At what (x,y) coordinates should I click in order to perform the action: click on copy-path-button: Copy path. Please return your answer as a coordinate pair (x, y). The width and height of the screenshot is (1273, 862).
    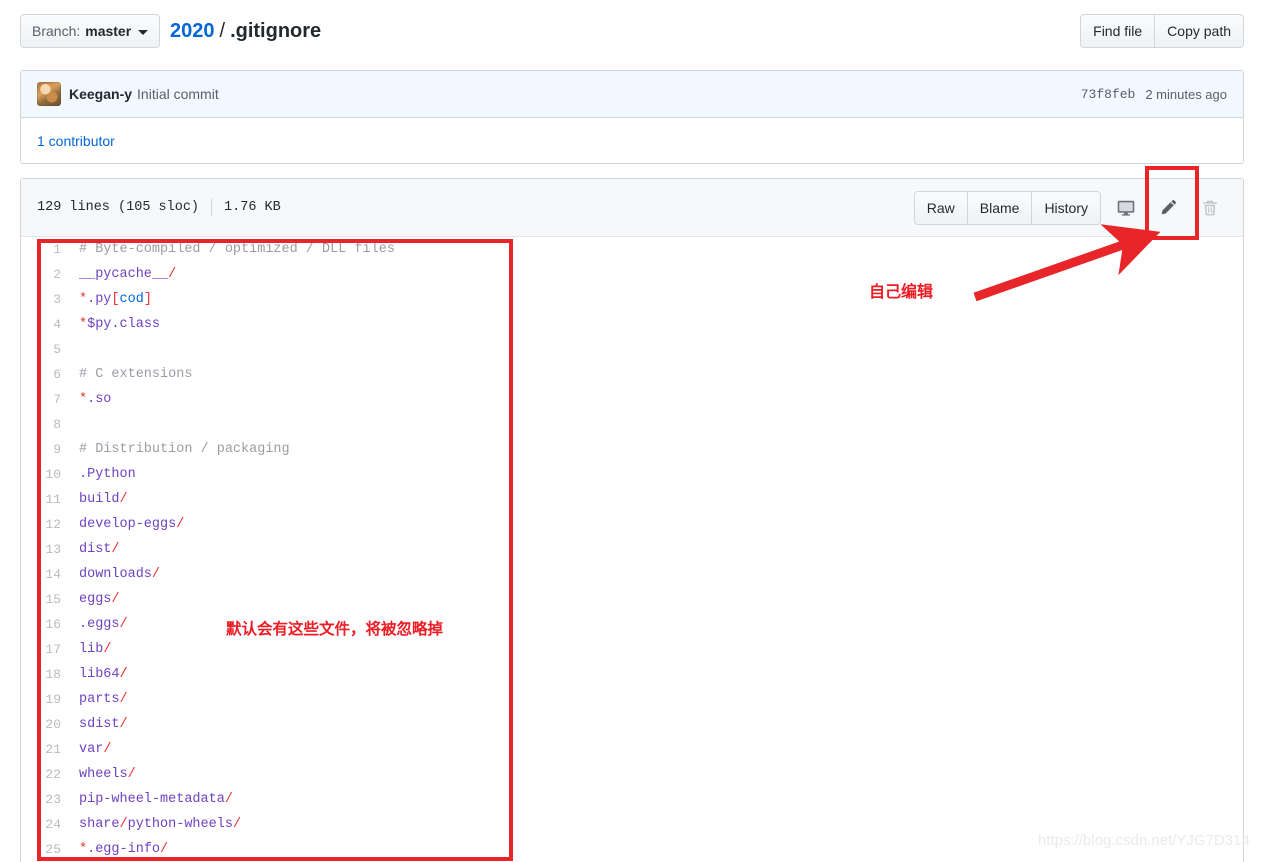
    Looking at the image, I should click on (1199, 31).